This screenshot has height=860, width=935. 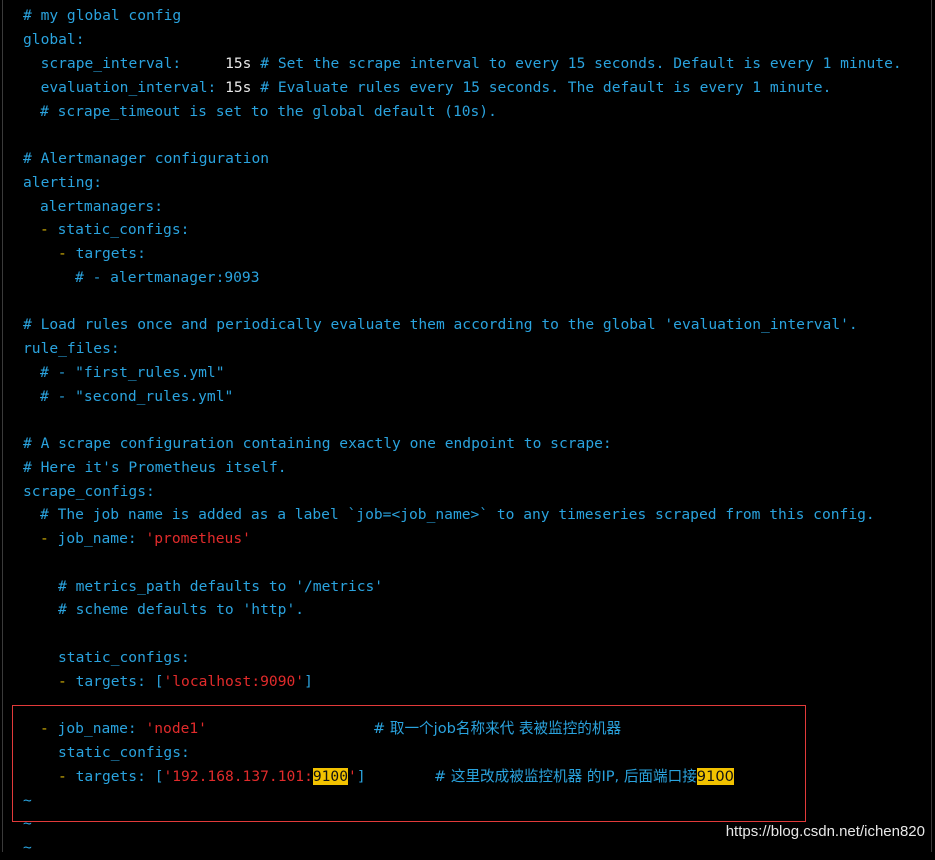 What do you see at coordinates (221, 586) in the screenshot?
I see `comment-line: # metrics_path defaults to '/metrics'` at bounding box center [221, 586].